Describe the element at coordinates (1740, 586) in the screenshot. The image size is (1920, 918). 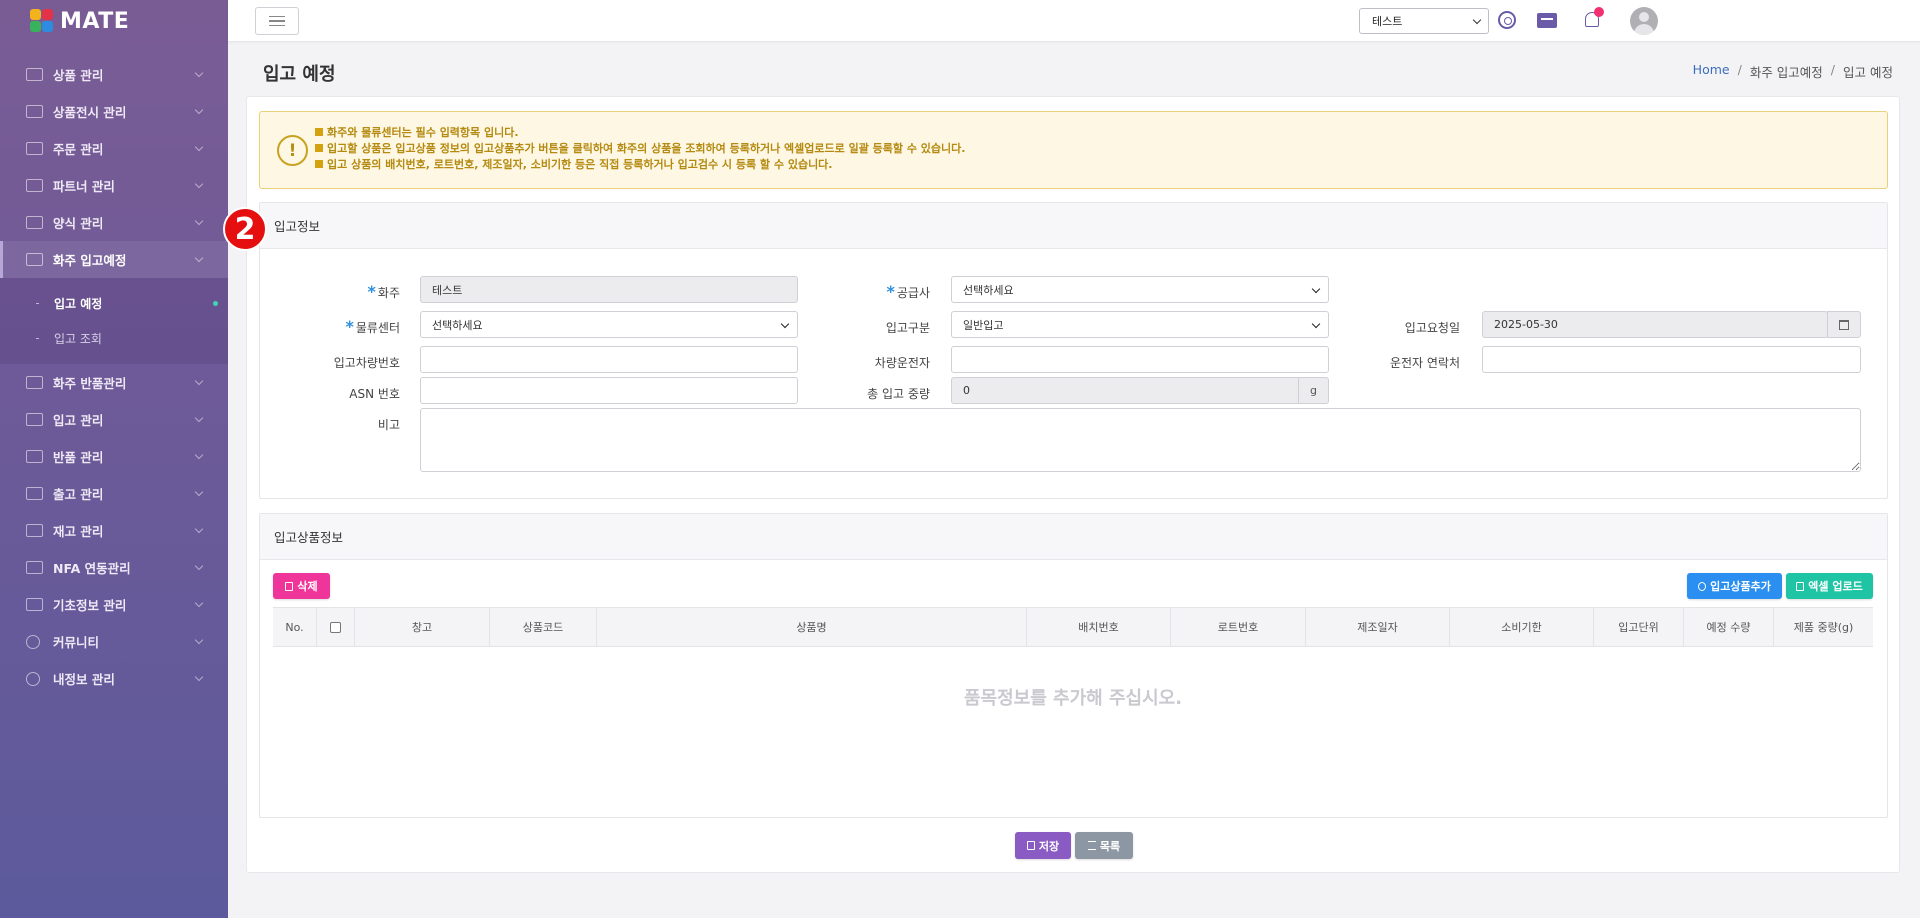
I see `add-product-button-label: 입고상품추가` at that location.